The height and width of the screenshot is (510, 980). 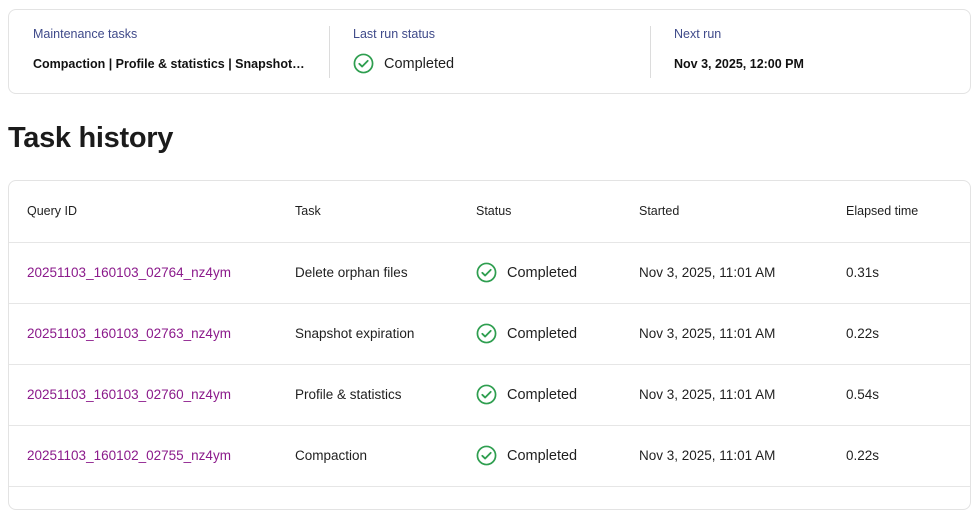 I want to click on last-run-status-section: Last run status Completed, so click(x=489, y=51).